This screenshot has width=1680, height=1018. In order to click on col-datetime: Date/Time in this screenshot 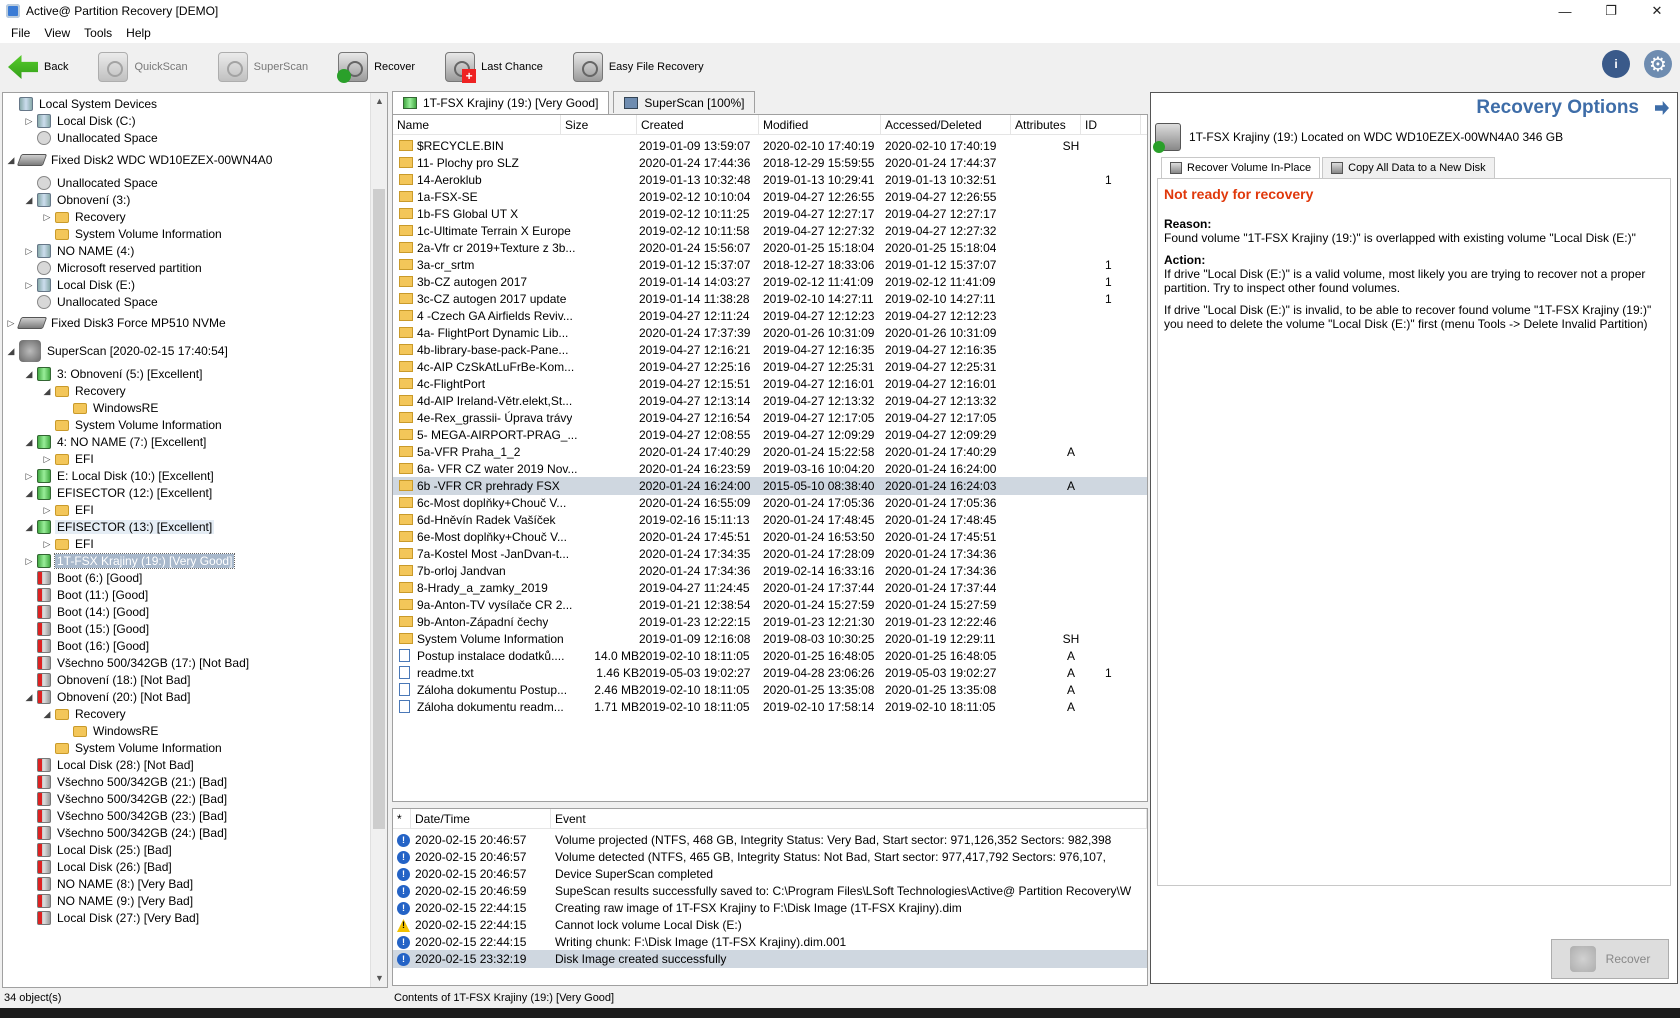, I will do `click(481, 818)`.